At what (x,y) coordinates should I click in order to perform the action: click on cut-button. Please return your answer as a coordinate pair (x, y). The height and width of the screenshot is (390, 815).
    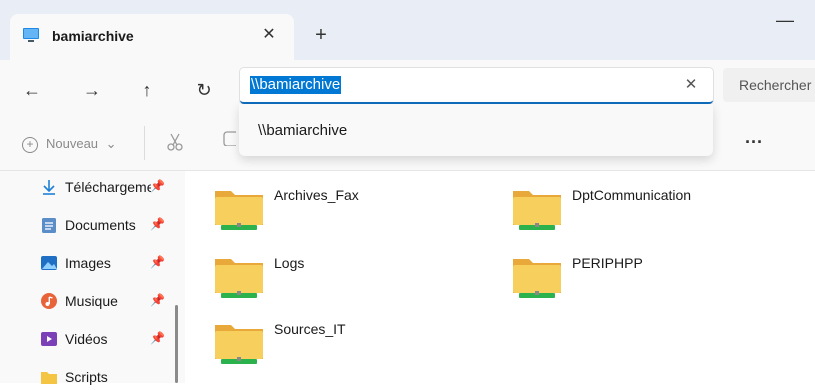
    Looking at the image, I should click on (175, 143).